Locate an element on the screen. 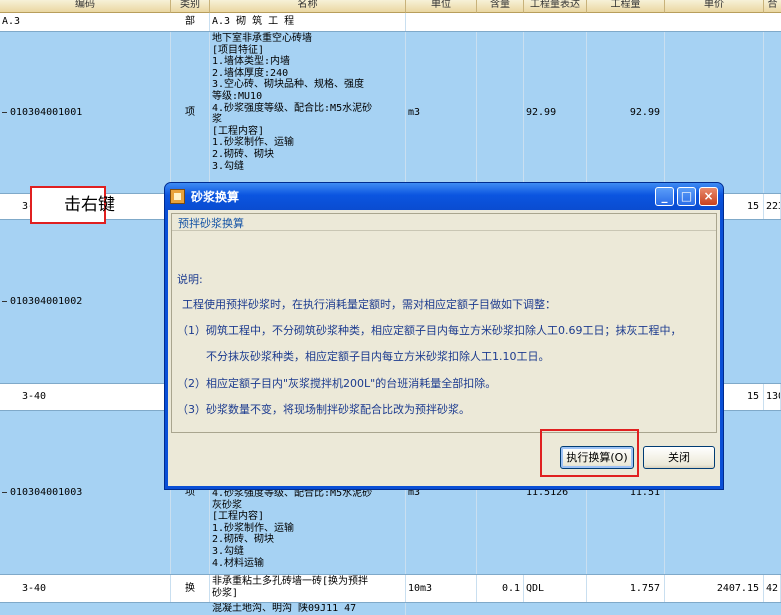 This screenshot has width=781, height=615. close-icon: × is located at coordinates (708, 196).